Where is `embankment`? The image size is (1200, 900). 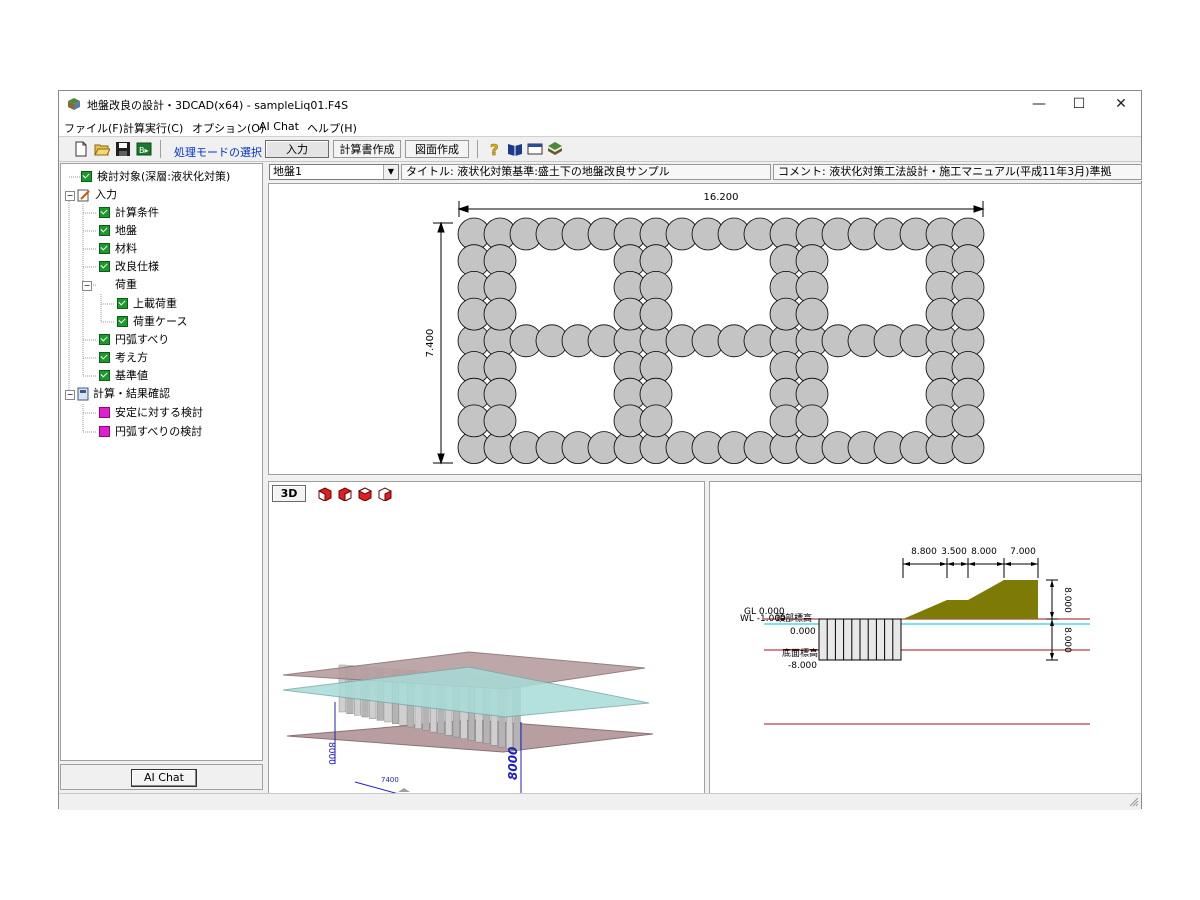
embankment is located at coordinates (970, 599).